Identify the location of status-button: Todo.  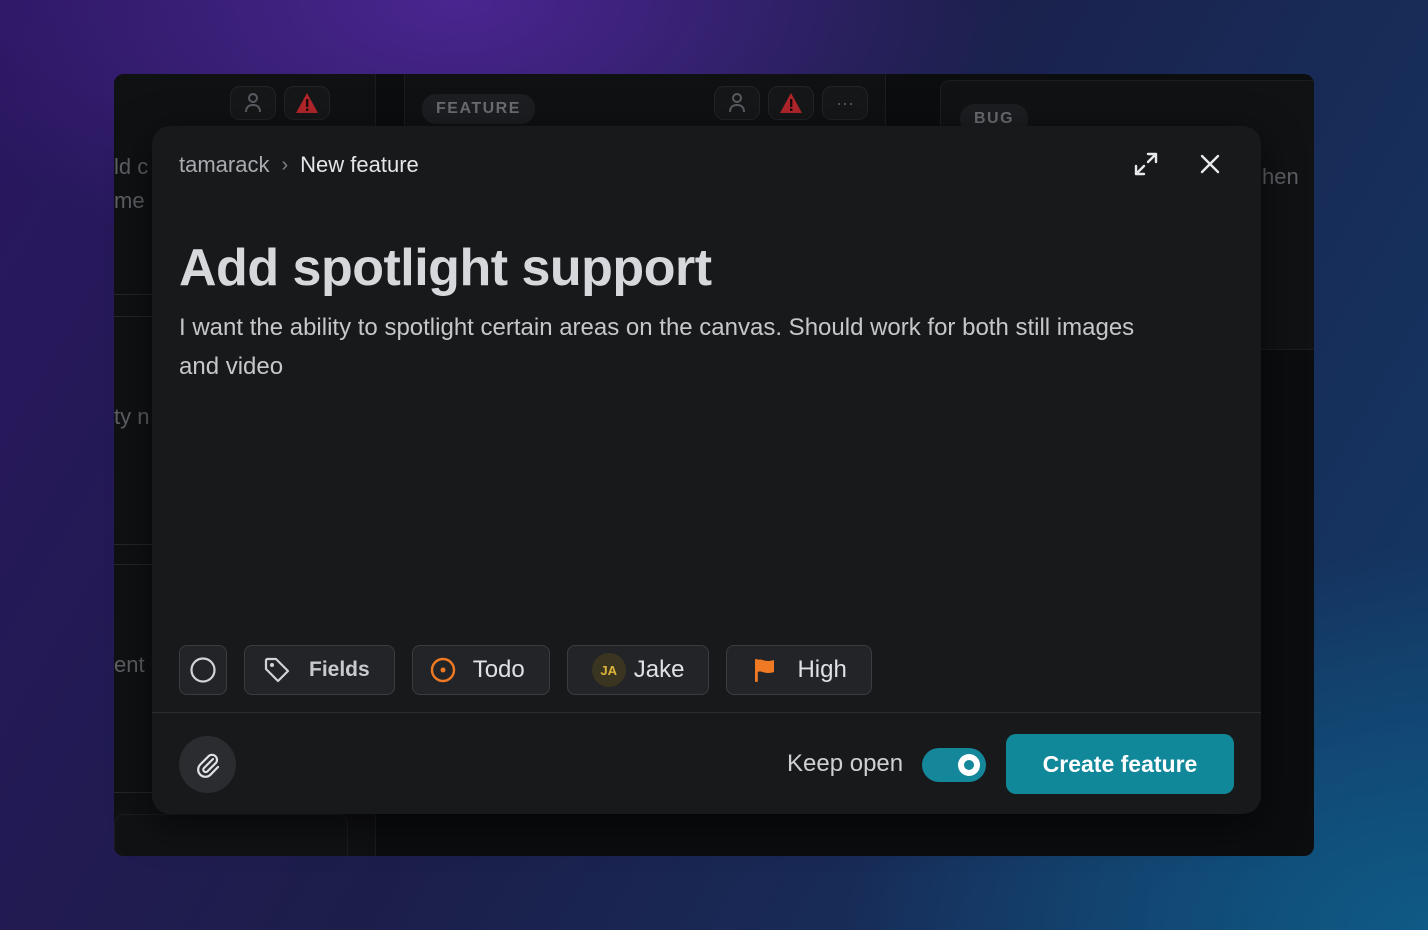
(480, 670).